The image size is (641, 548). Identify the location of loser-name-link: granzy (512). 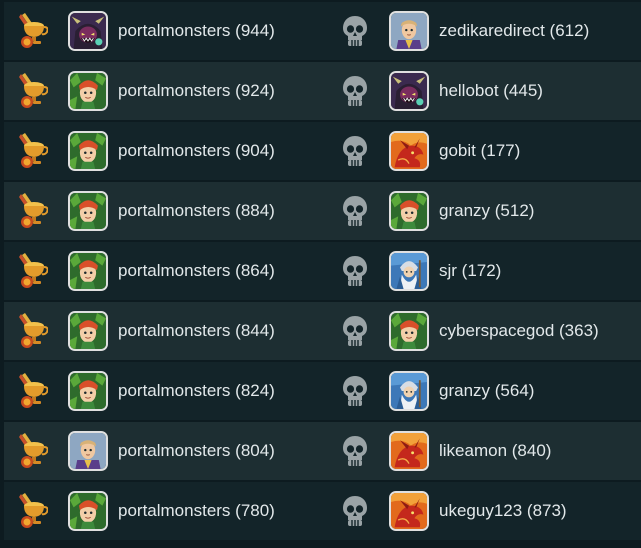
(486, 211).